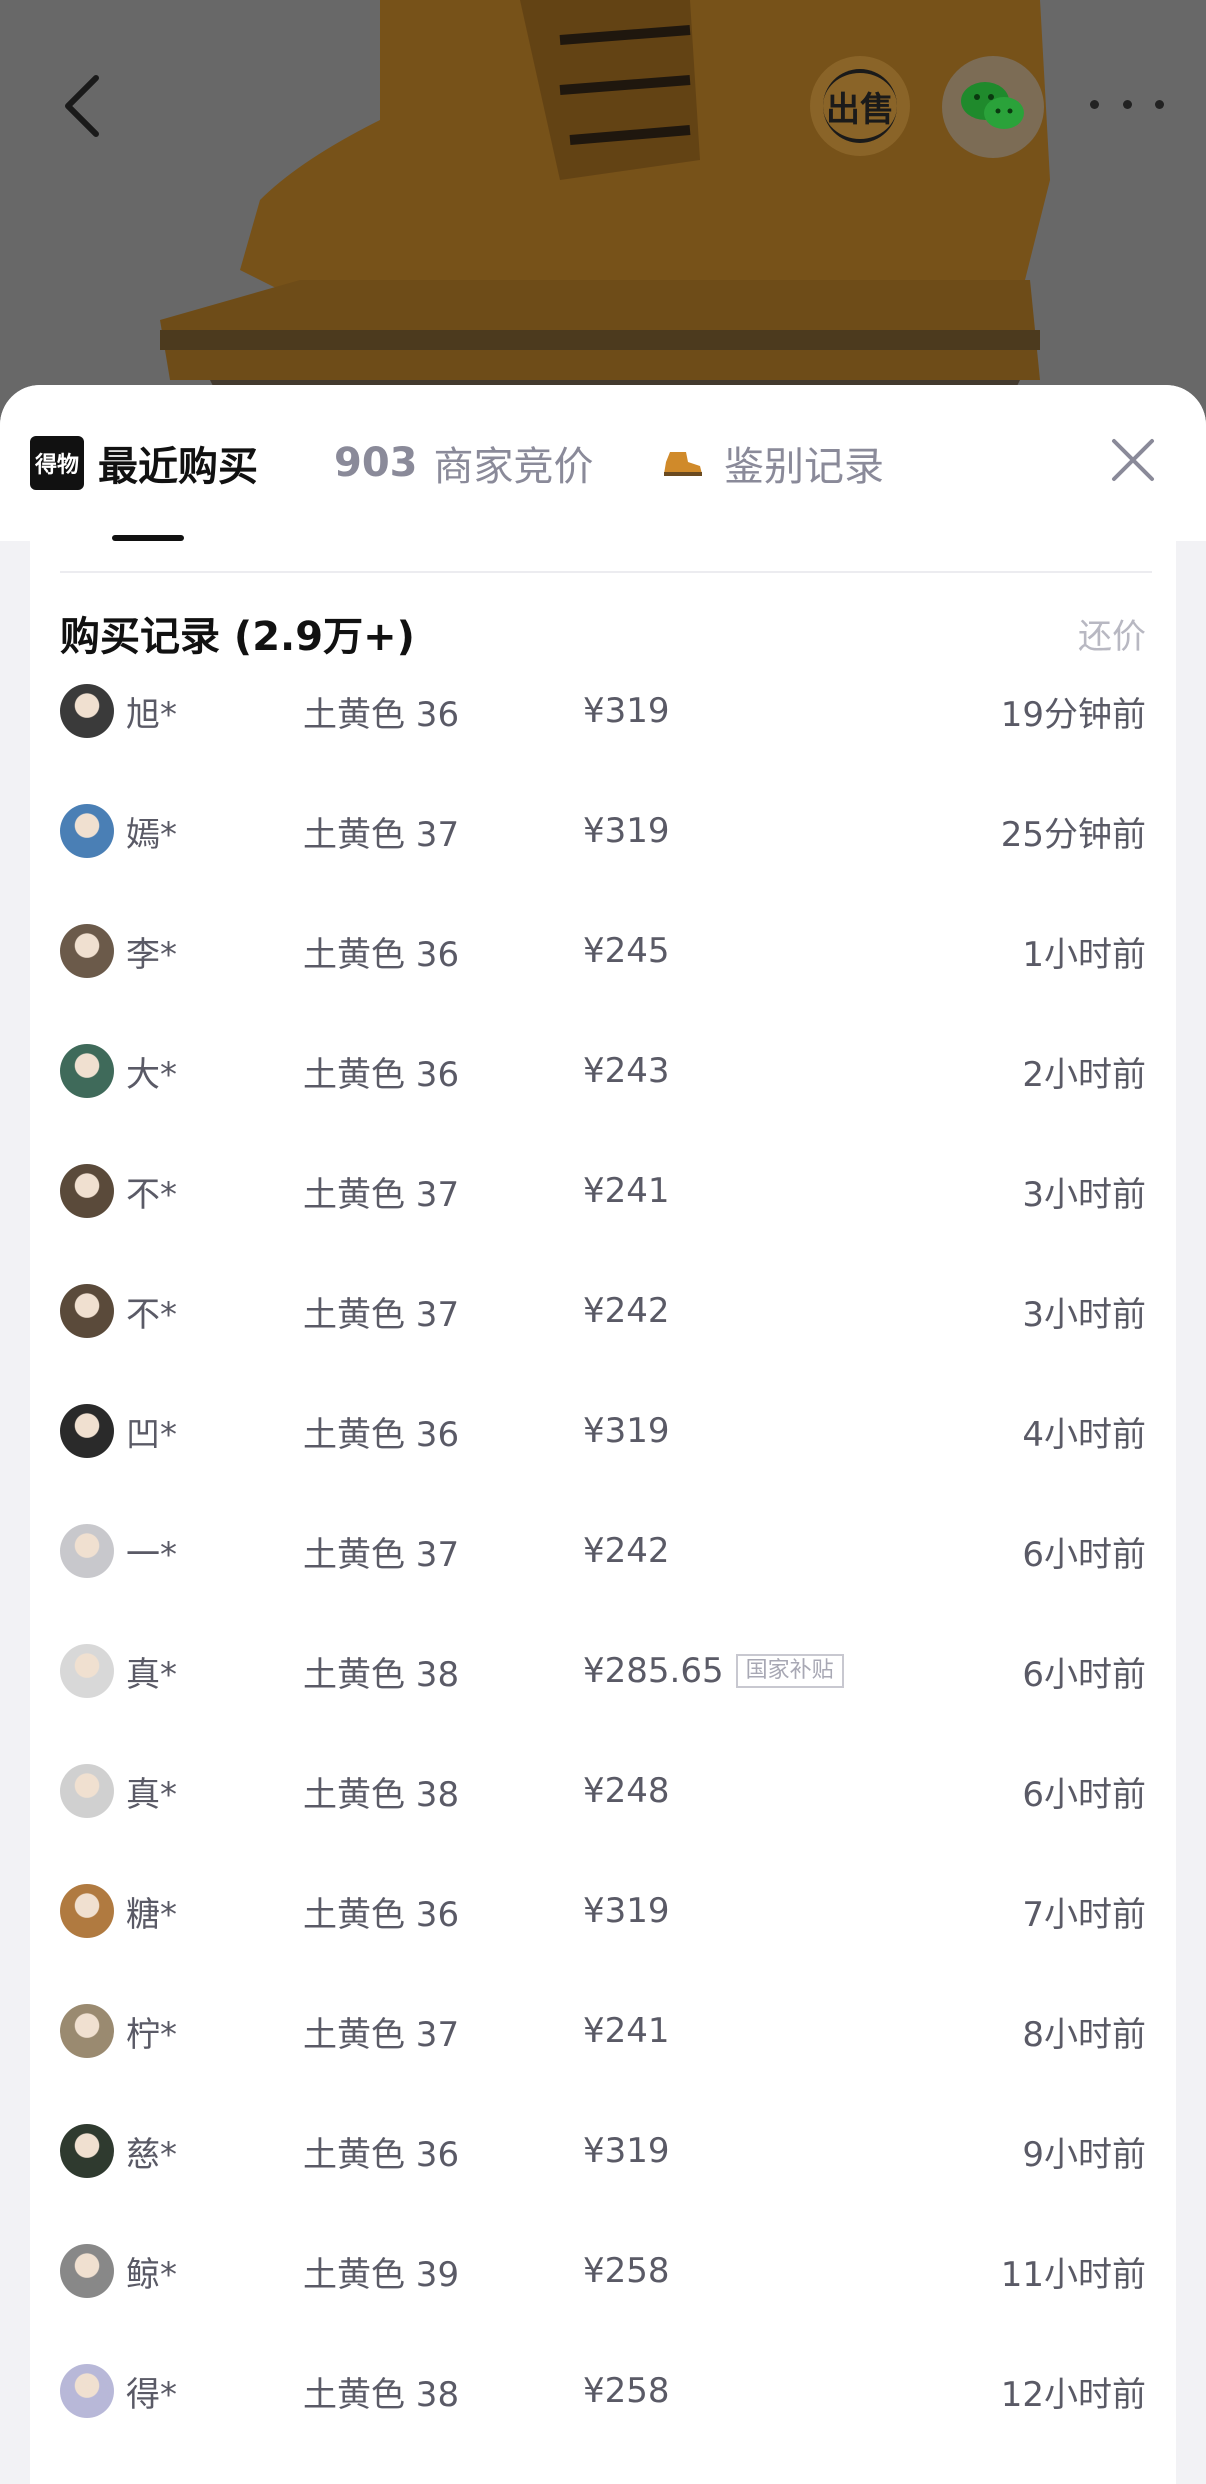 The image size is (1206, 2484). What do you see at coordinates (1084, 2154) in the screenshot?
I see `purchase-time: 9小时前` at bounding box center [1084, 2154].